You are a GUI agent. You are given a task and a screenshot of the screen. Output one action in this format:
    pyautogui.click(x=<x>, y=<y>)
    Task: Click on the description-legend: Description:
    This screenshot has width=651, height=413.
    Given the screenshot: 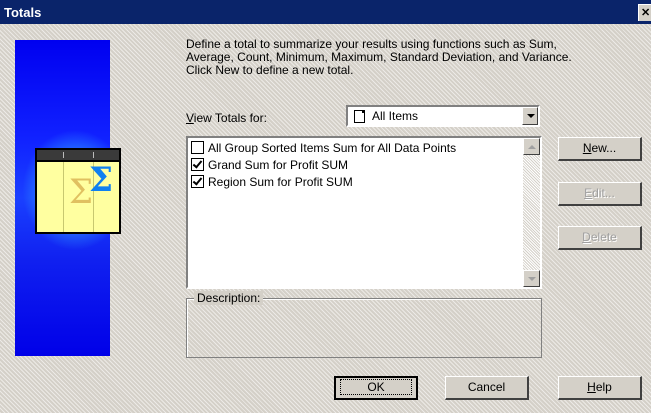 What is the action you would take?
    pyautogui.click(x=229, y=298)
    